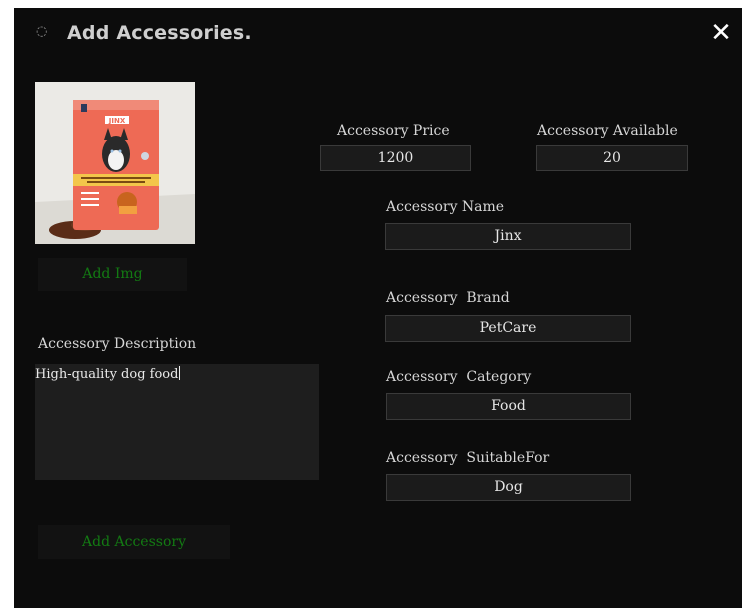  What do you see at coordinates (445, 207) in the screenshot?
I see `name-label: Accessory Name` at bounding box center [445, 207].